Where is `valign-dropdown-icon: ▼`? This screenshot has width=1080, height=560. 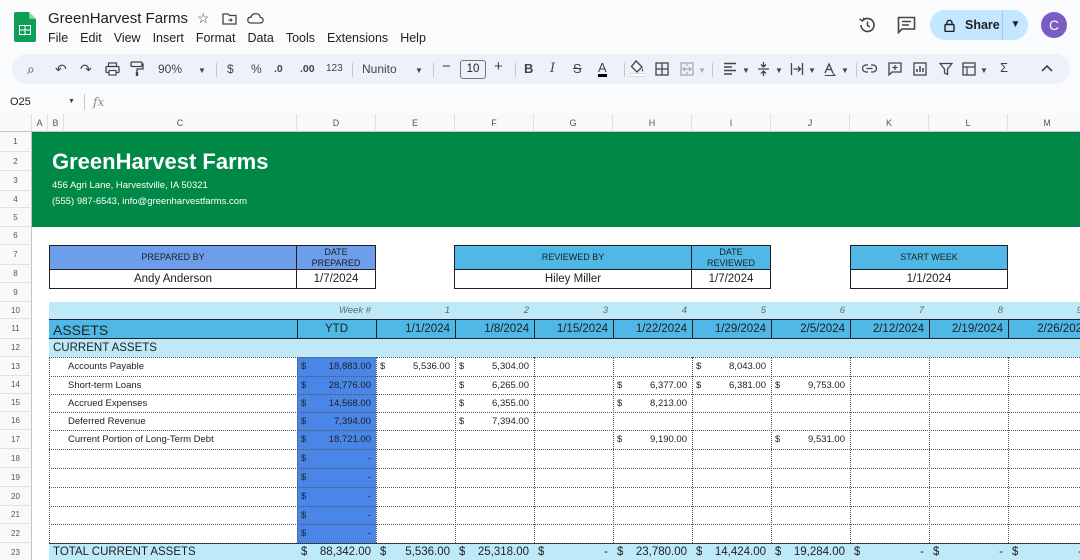 valign-dropdown-icon: ▼ is located at coordinates (779, 71).